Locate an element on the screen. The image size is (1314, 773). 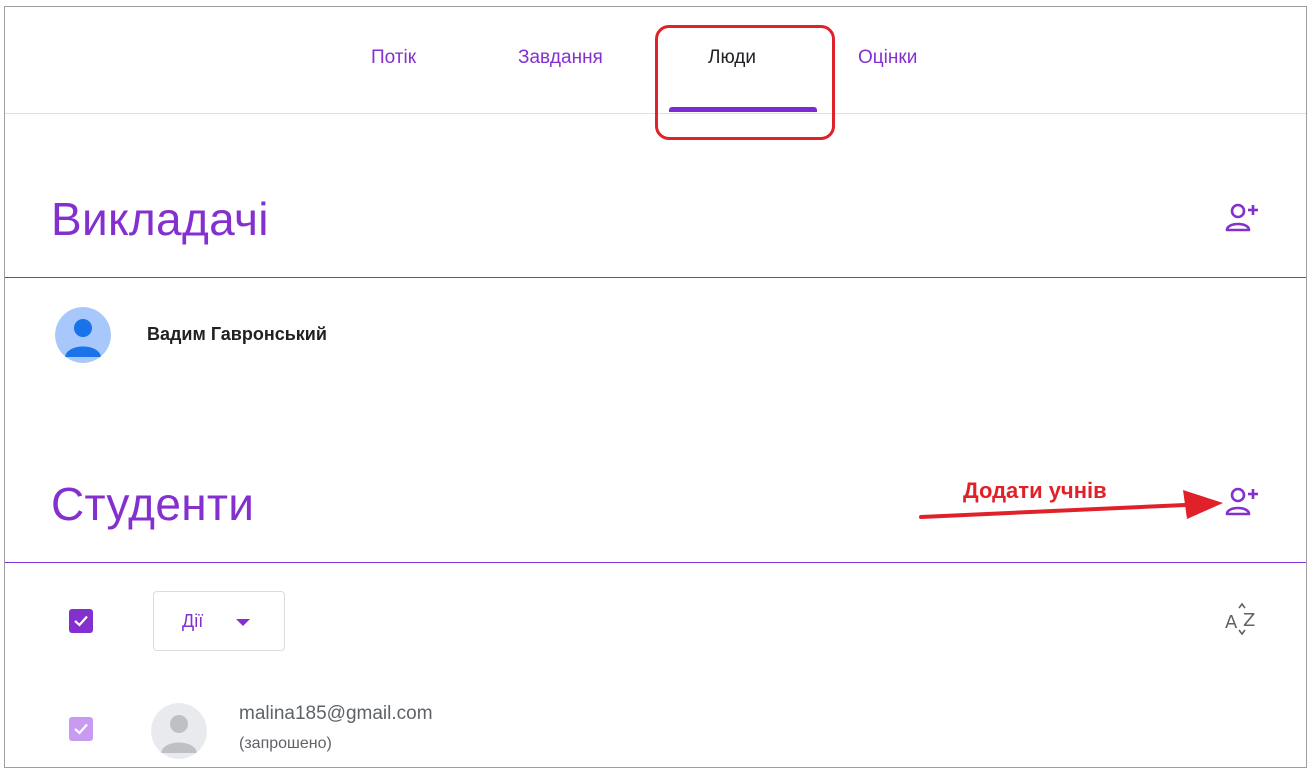
tab-grades: Оцінки is located at coordinates (887, 58).